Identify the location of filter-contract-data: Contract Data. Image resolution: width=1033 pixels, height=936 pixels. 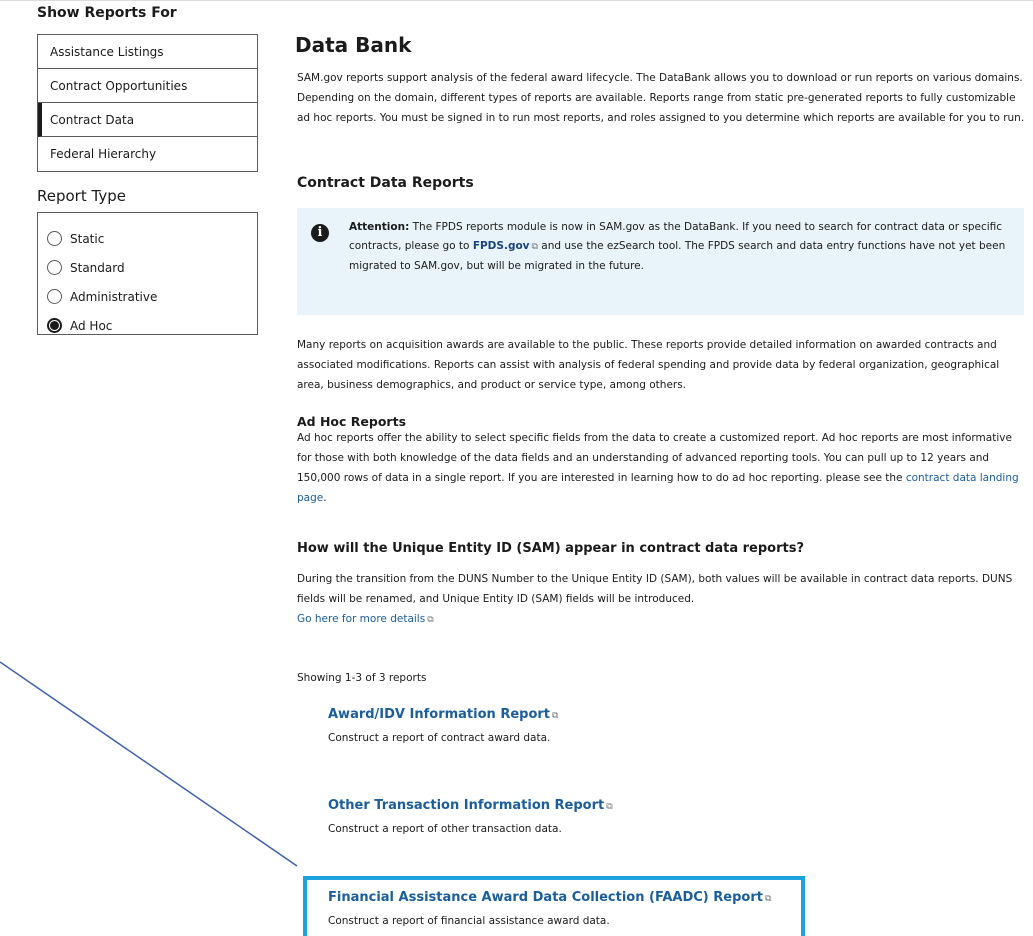
(147, 120).